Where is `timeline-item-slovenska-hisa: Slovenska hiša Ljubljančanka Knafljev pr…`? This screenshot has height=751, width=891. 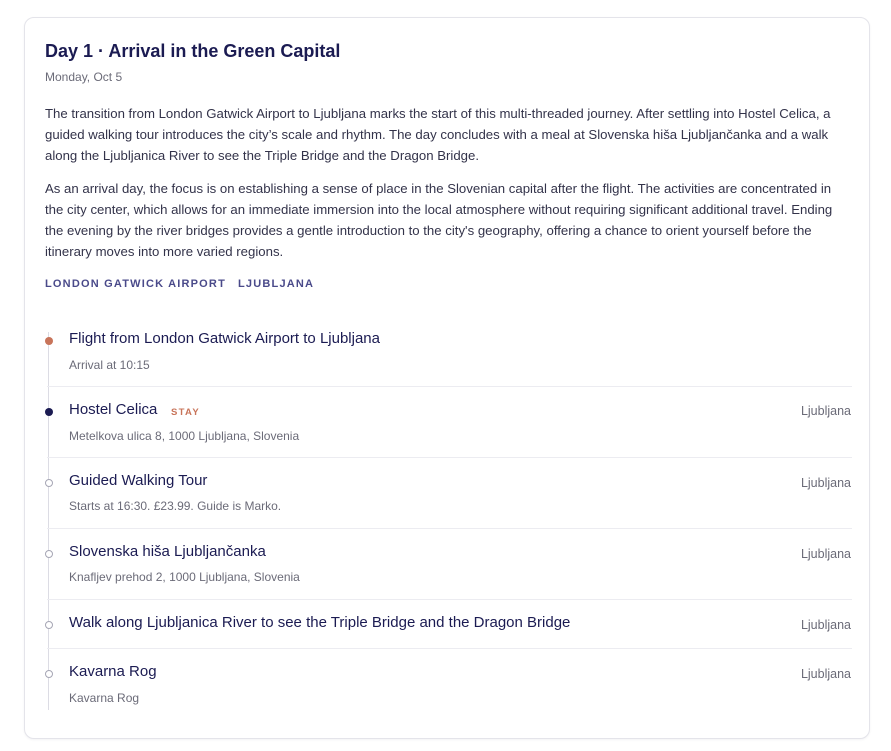 timeline-item-slovenska-hisa: Slovenska hiša Ljubljančanka Knafljev pr… is located at coordinates (448, 571).